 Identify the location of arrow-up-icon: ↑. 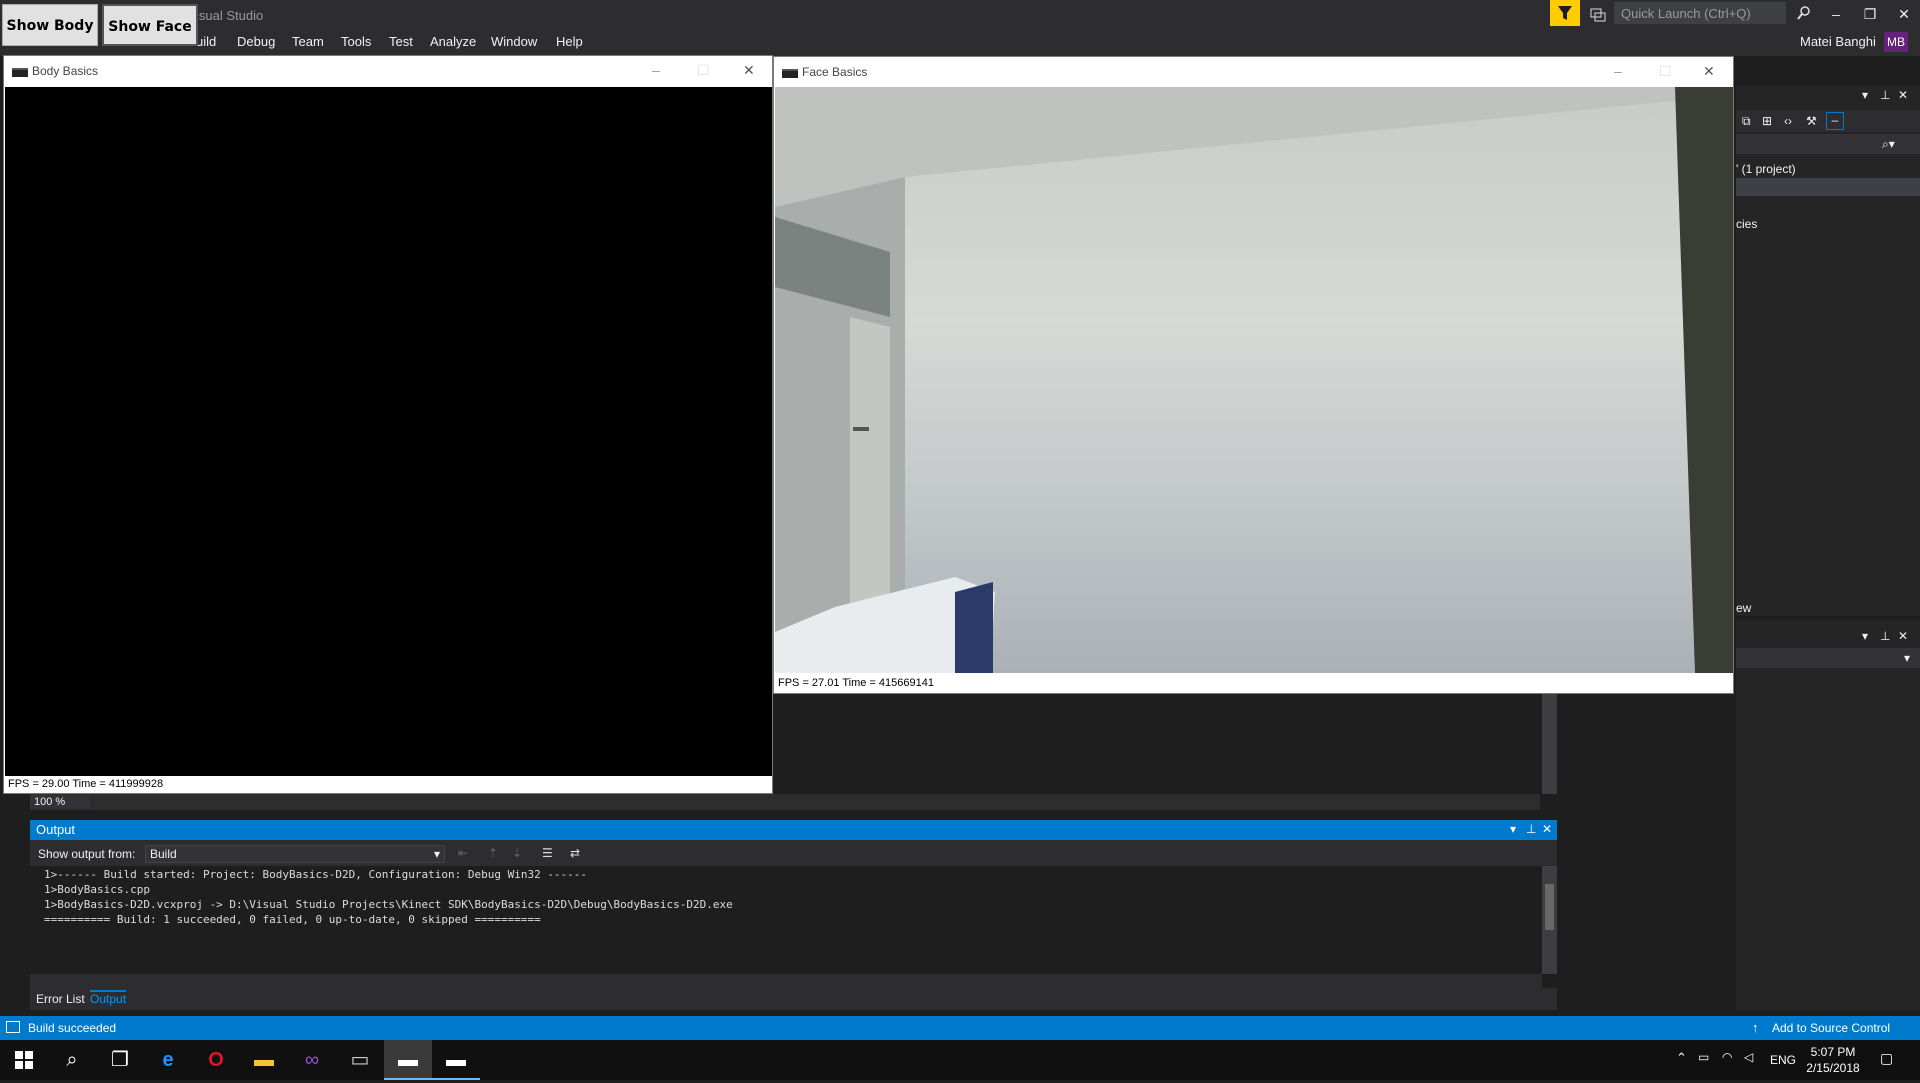
(1755, 1027).